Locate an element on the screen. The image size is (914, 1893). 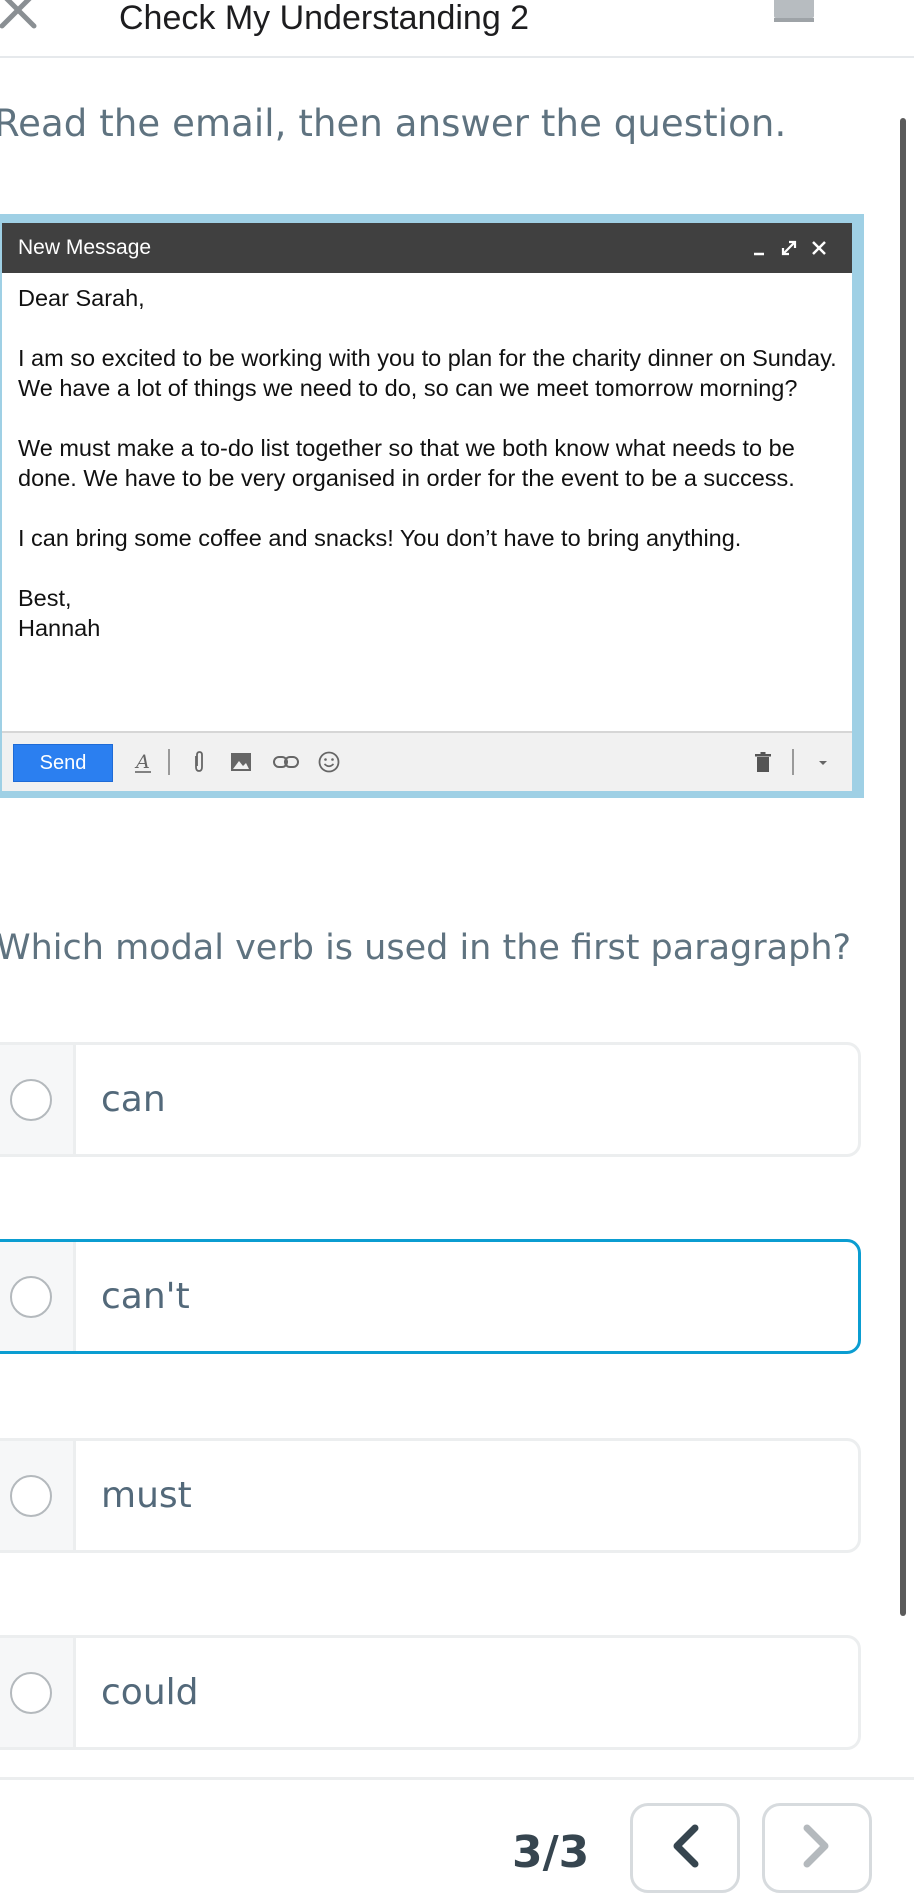
link-button is located at coordinates (285, 762).